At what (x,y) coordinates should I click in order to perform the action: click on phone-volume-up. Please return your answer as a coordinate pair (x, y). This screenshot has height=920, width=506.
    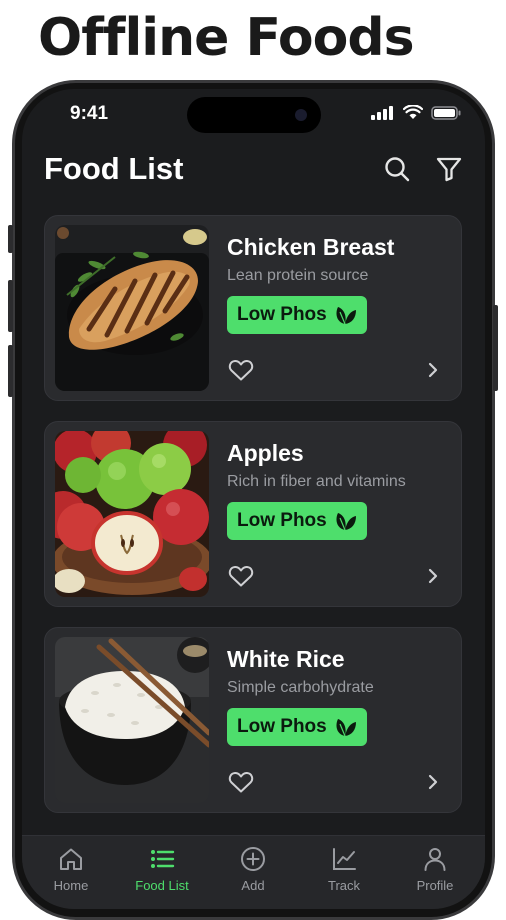
    Looking at the image, I should click on (10, 306).